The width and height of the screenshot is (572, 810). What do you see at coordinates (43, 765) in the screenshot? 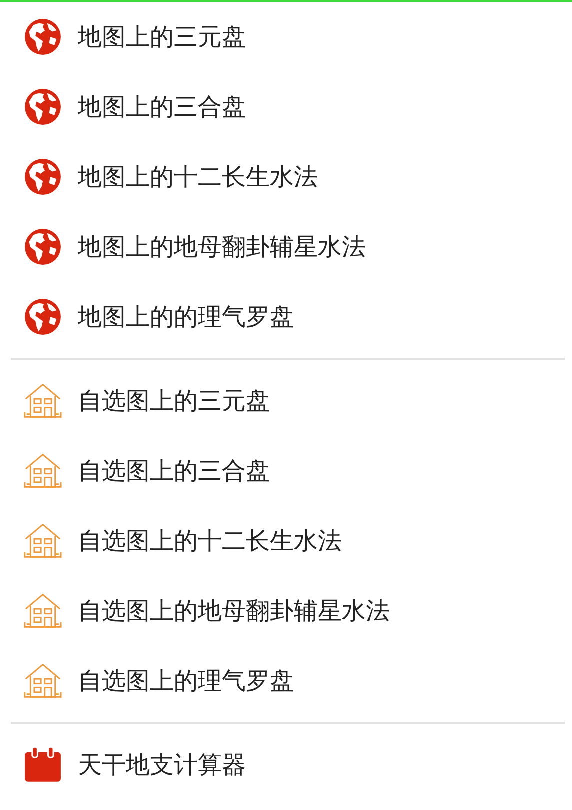
I see `calendar-icon` at bounding box center [43, 765].